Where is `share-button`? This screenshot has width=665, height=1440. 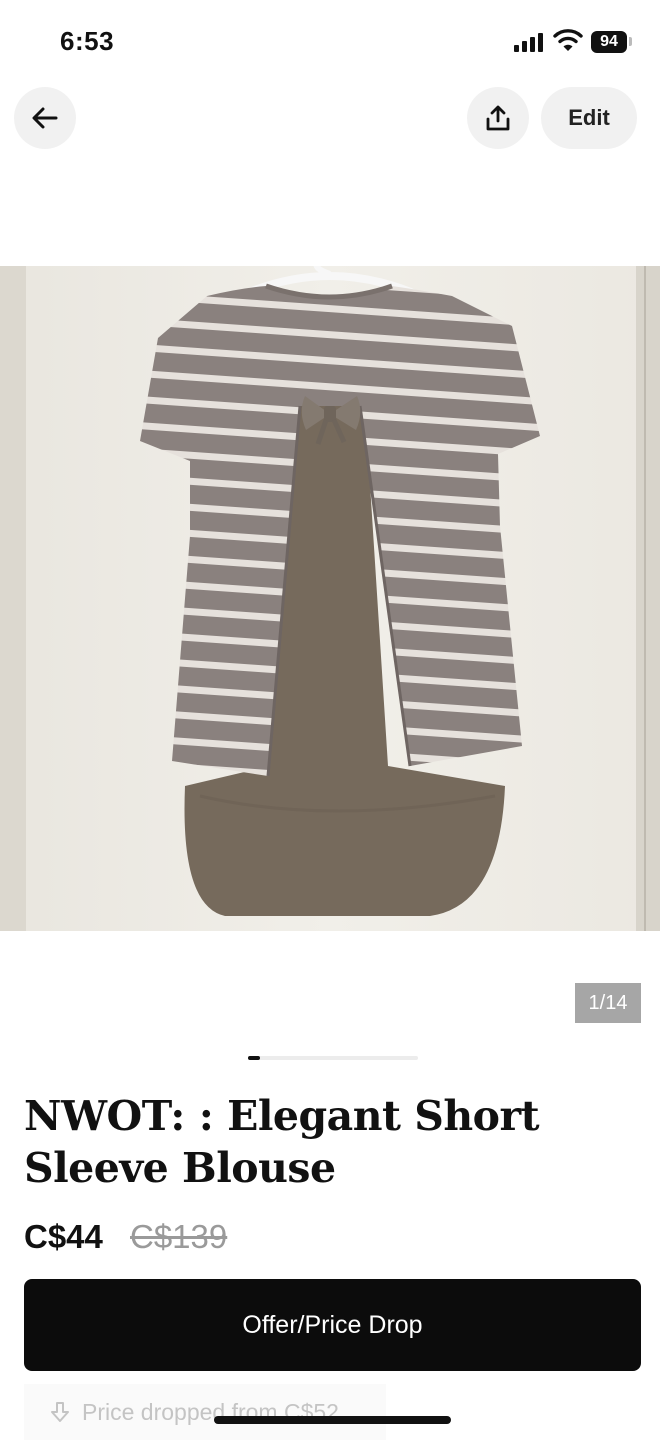 share-button is located at coordinates (498, 118).